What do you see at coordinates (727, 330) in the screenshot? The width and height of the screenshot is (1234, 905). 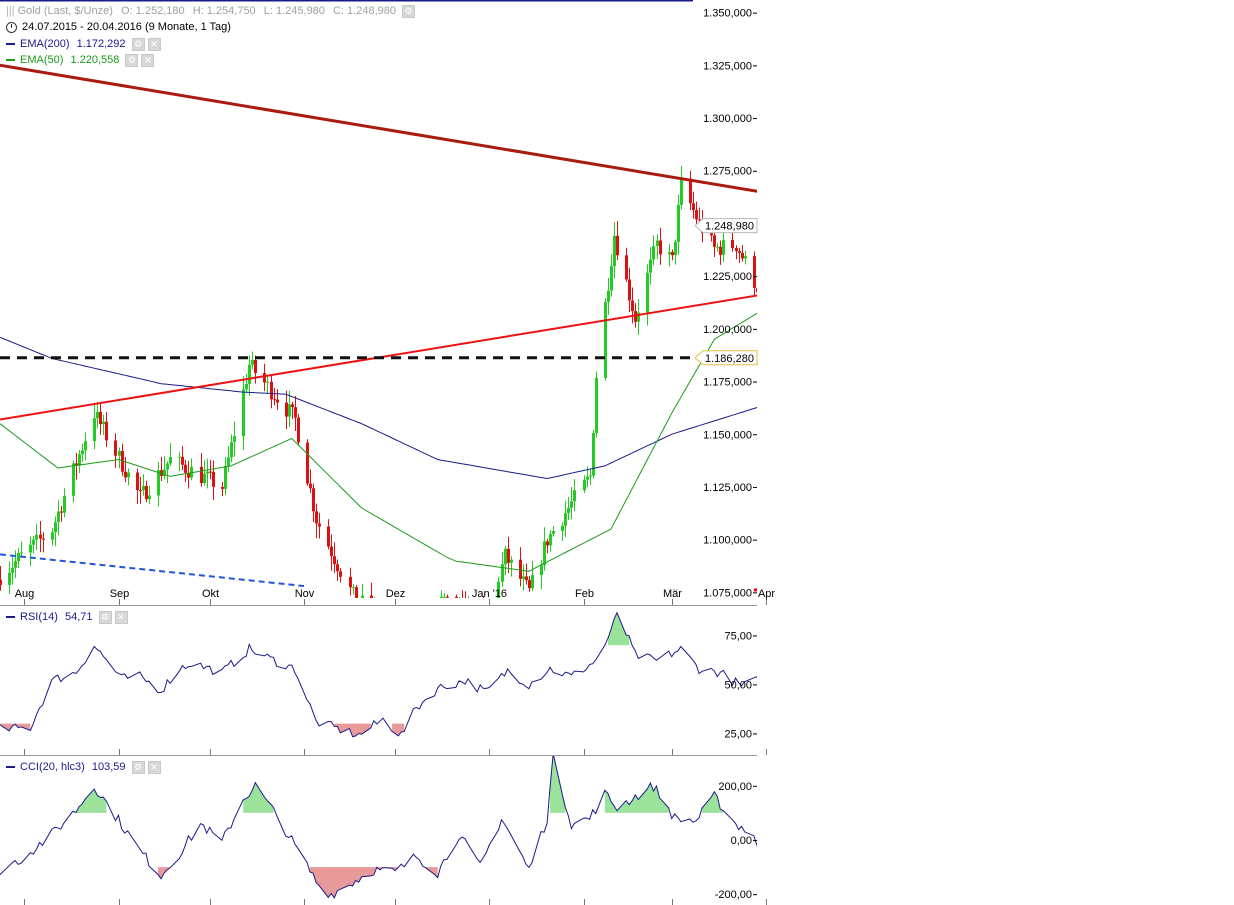 I see `price-tick-label: 1.200,000` at bounding box center [727, 330].